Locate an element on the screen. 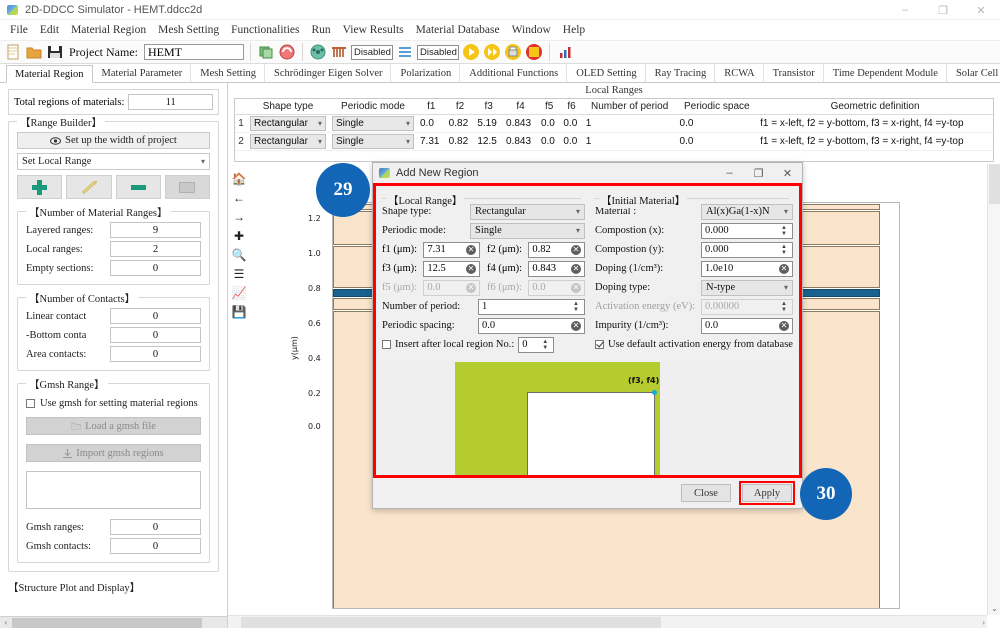 The image size is (1000, 629). add-region-button is located at coordinates (40, 187).